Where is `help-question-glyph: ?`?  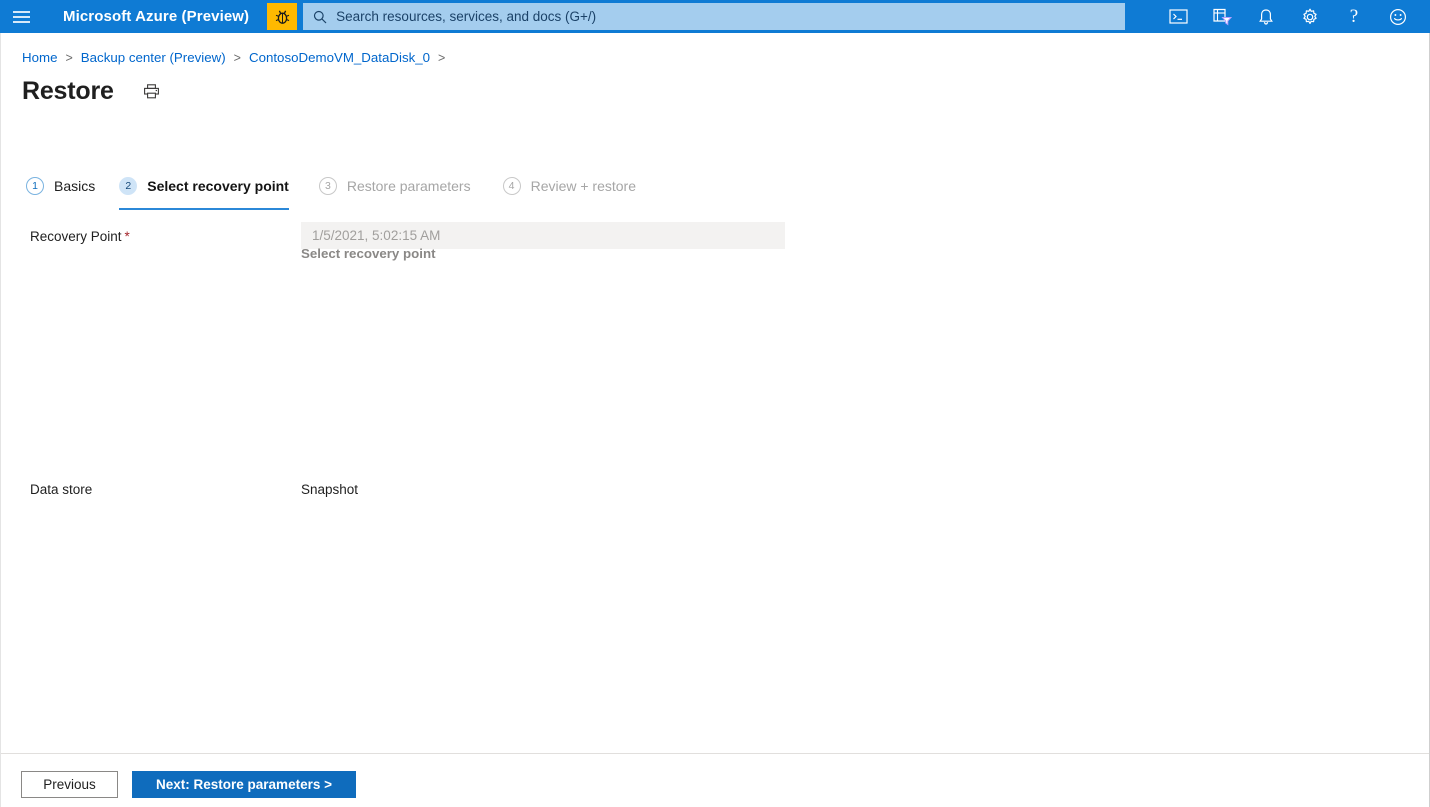 help-question-glyph: ? is located at coordinates (1354, 16).